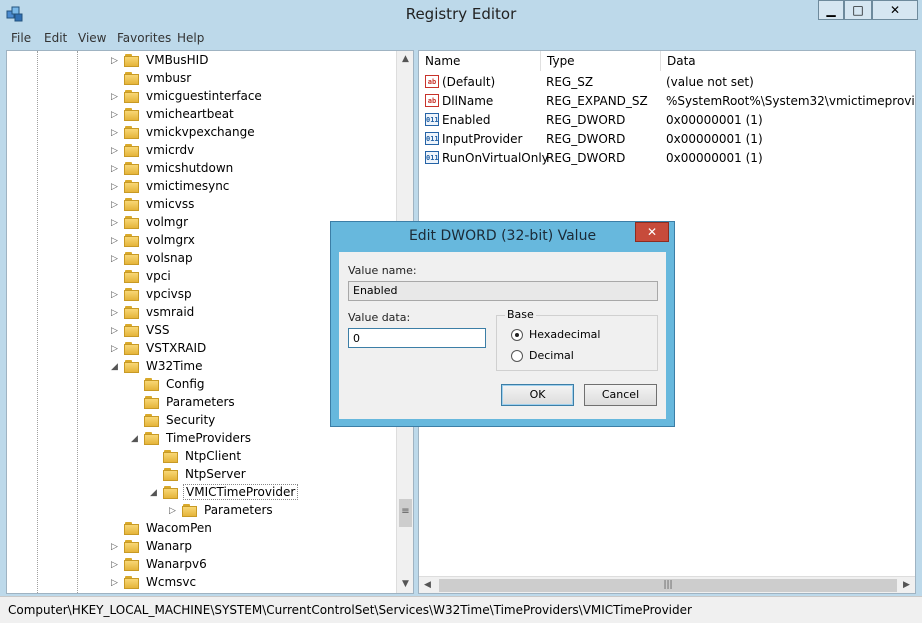 The height and width of the screenshot is (623, 922). What do you see at coordinates (469, 82) in the screenshot?
I see `value-name-cell: (Default)` at bounding box center [469, 82].